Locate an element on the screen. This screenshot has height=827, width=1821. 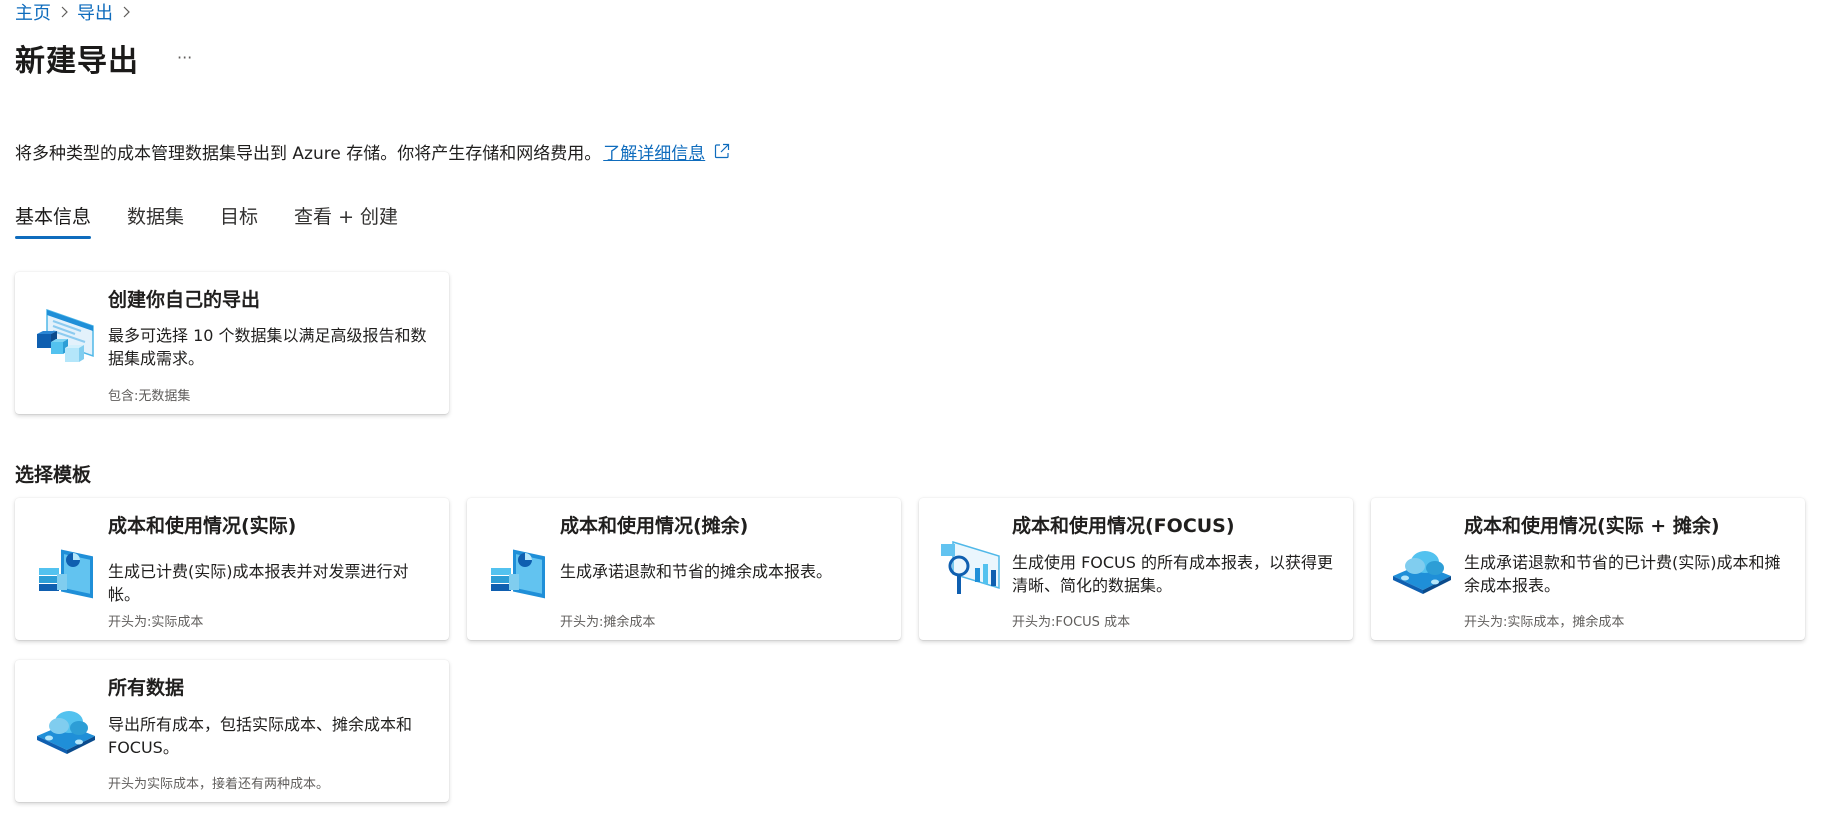
card-title: 成本和使用情况(实际 + 摊余) is located at coordinates (1592, 526).